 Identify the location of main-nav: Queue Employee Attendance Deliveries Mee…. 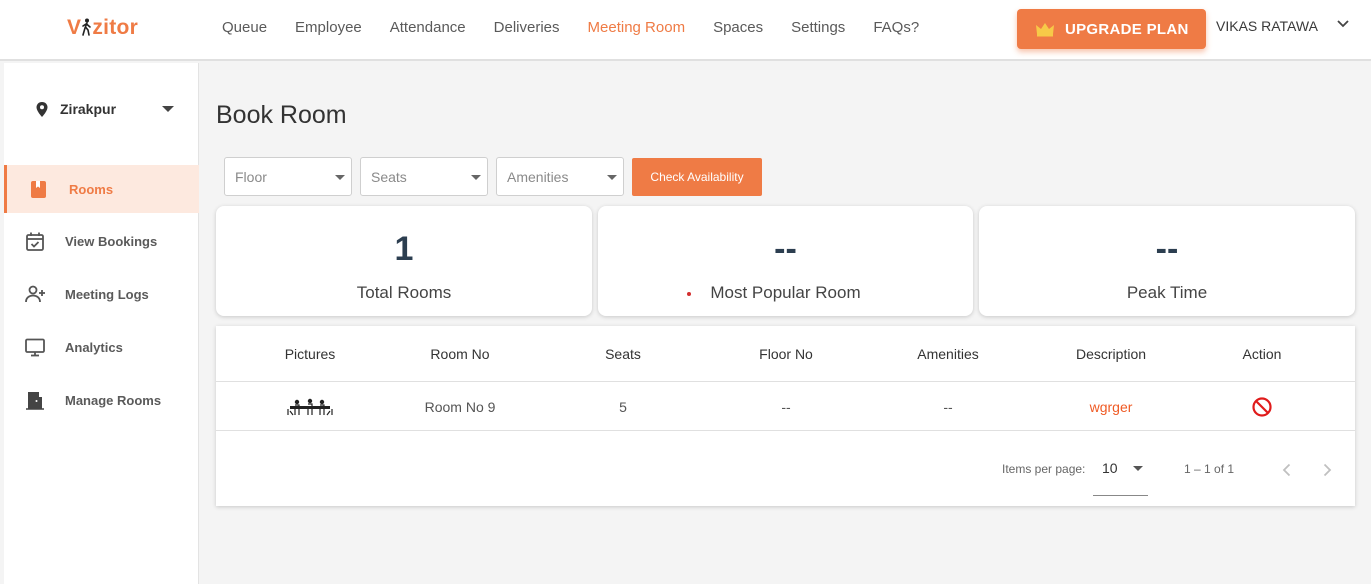
(584, 27).